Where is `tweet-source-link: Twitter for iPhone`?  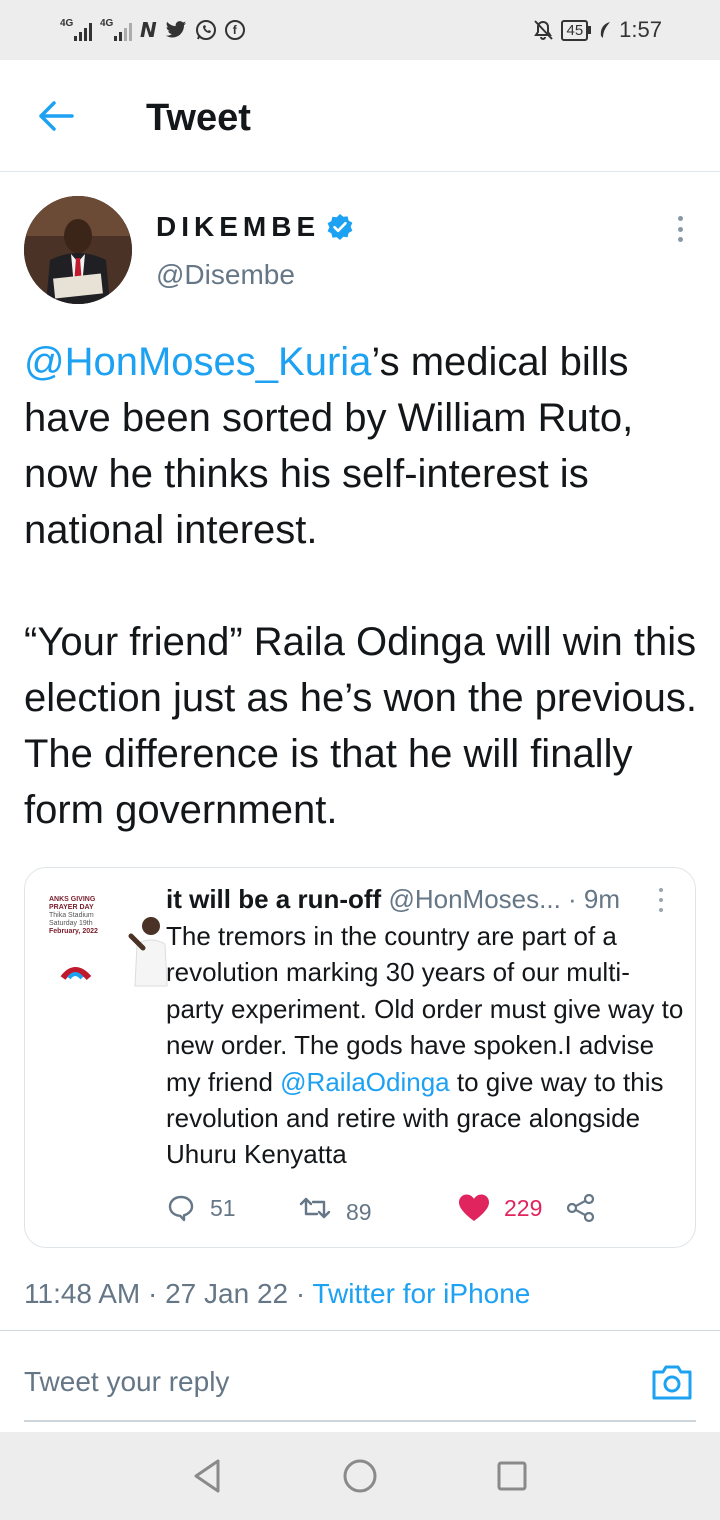
tweet-source-link: Twitter for iPhone is located at coordinates (421, 1293).